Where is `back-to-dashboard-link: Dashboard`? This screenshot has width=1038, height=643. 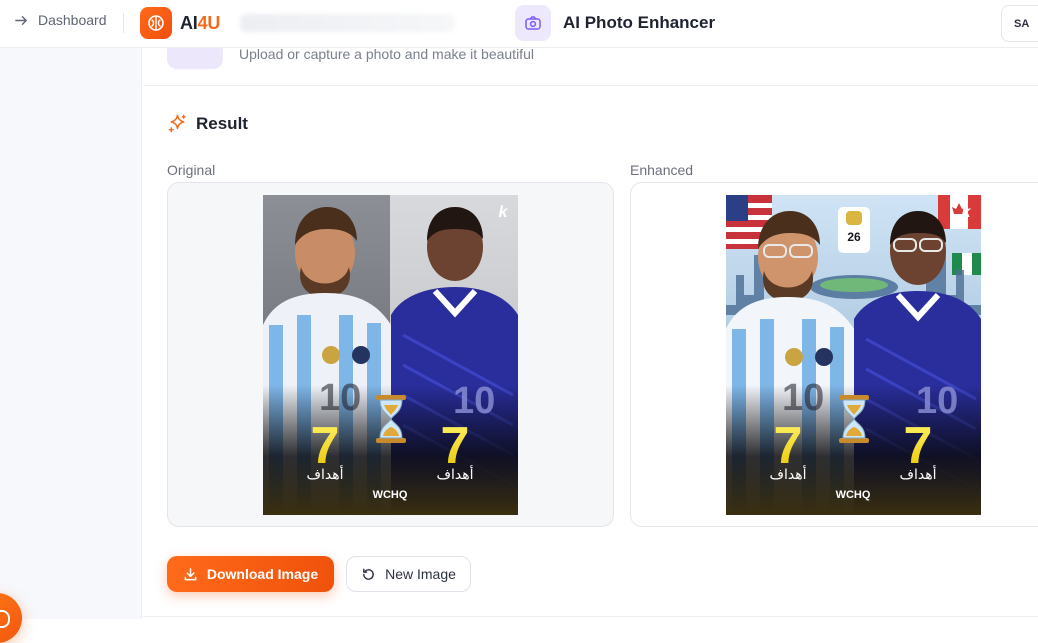
back-to-dashboard-link: Dashboard is located at coordinates (60, 20).